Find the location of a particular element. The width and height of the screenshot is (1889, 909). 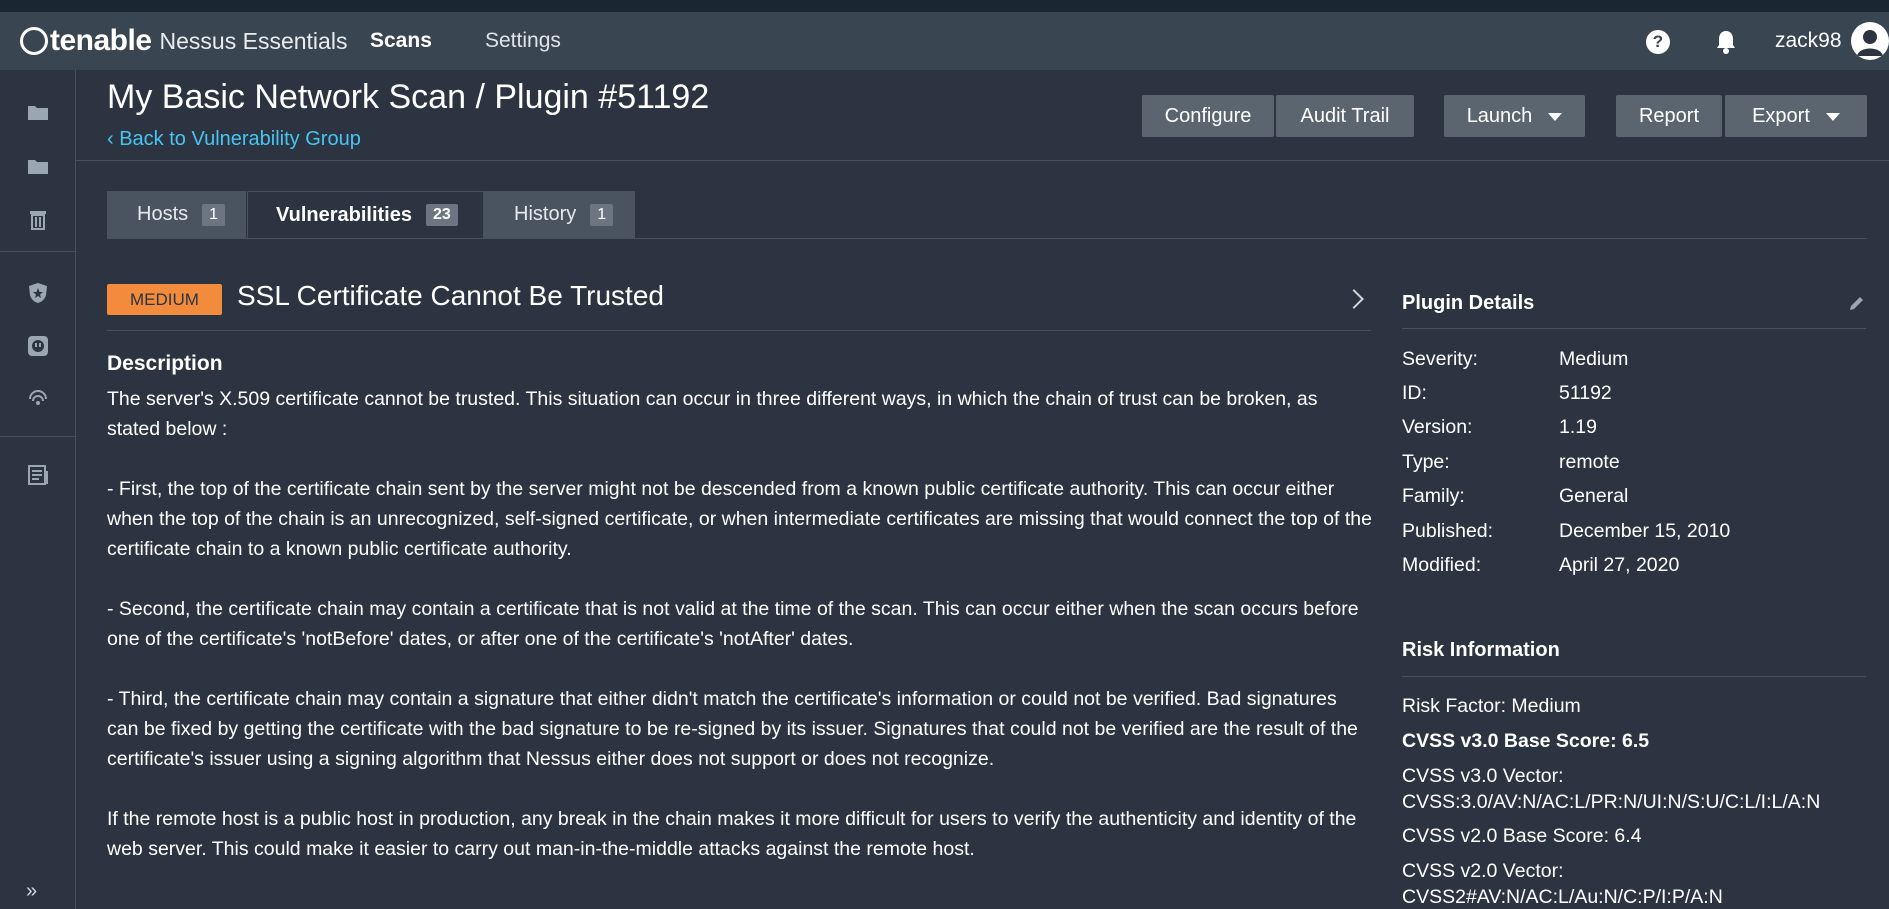

report-list-icon is located at coordinates (38, 475).